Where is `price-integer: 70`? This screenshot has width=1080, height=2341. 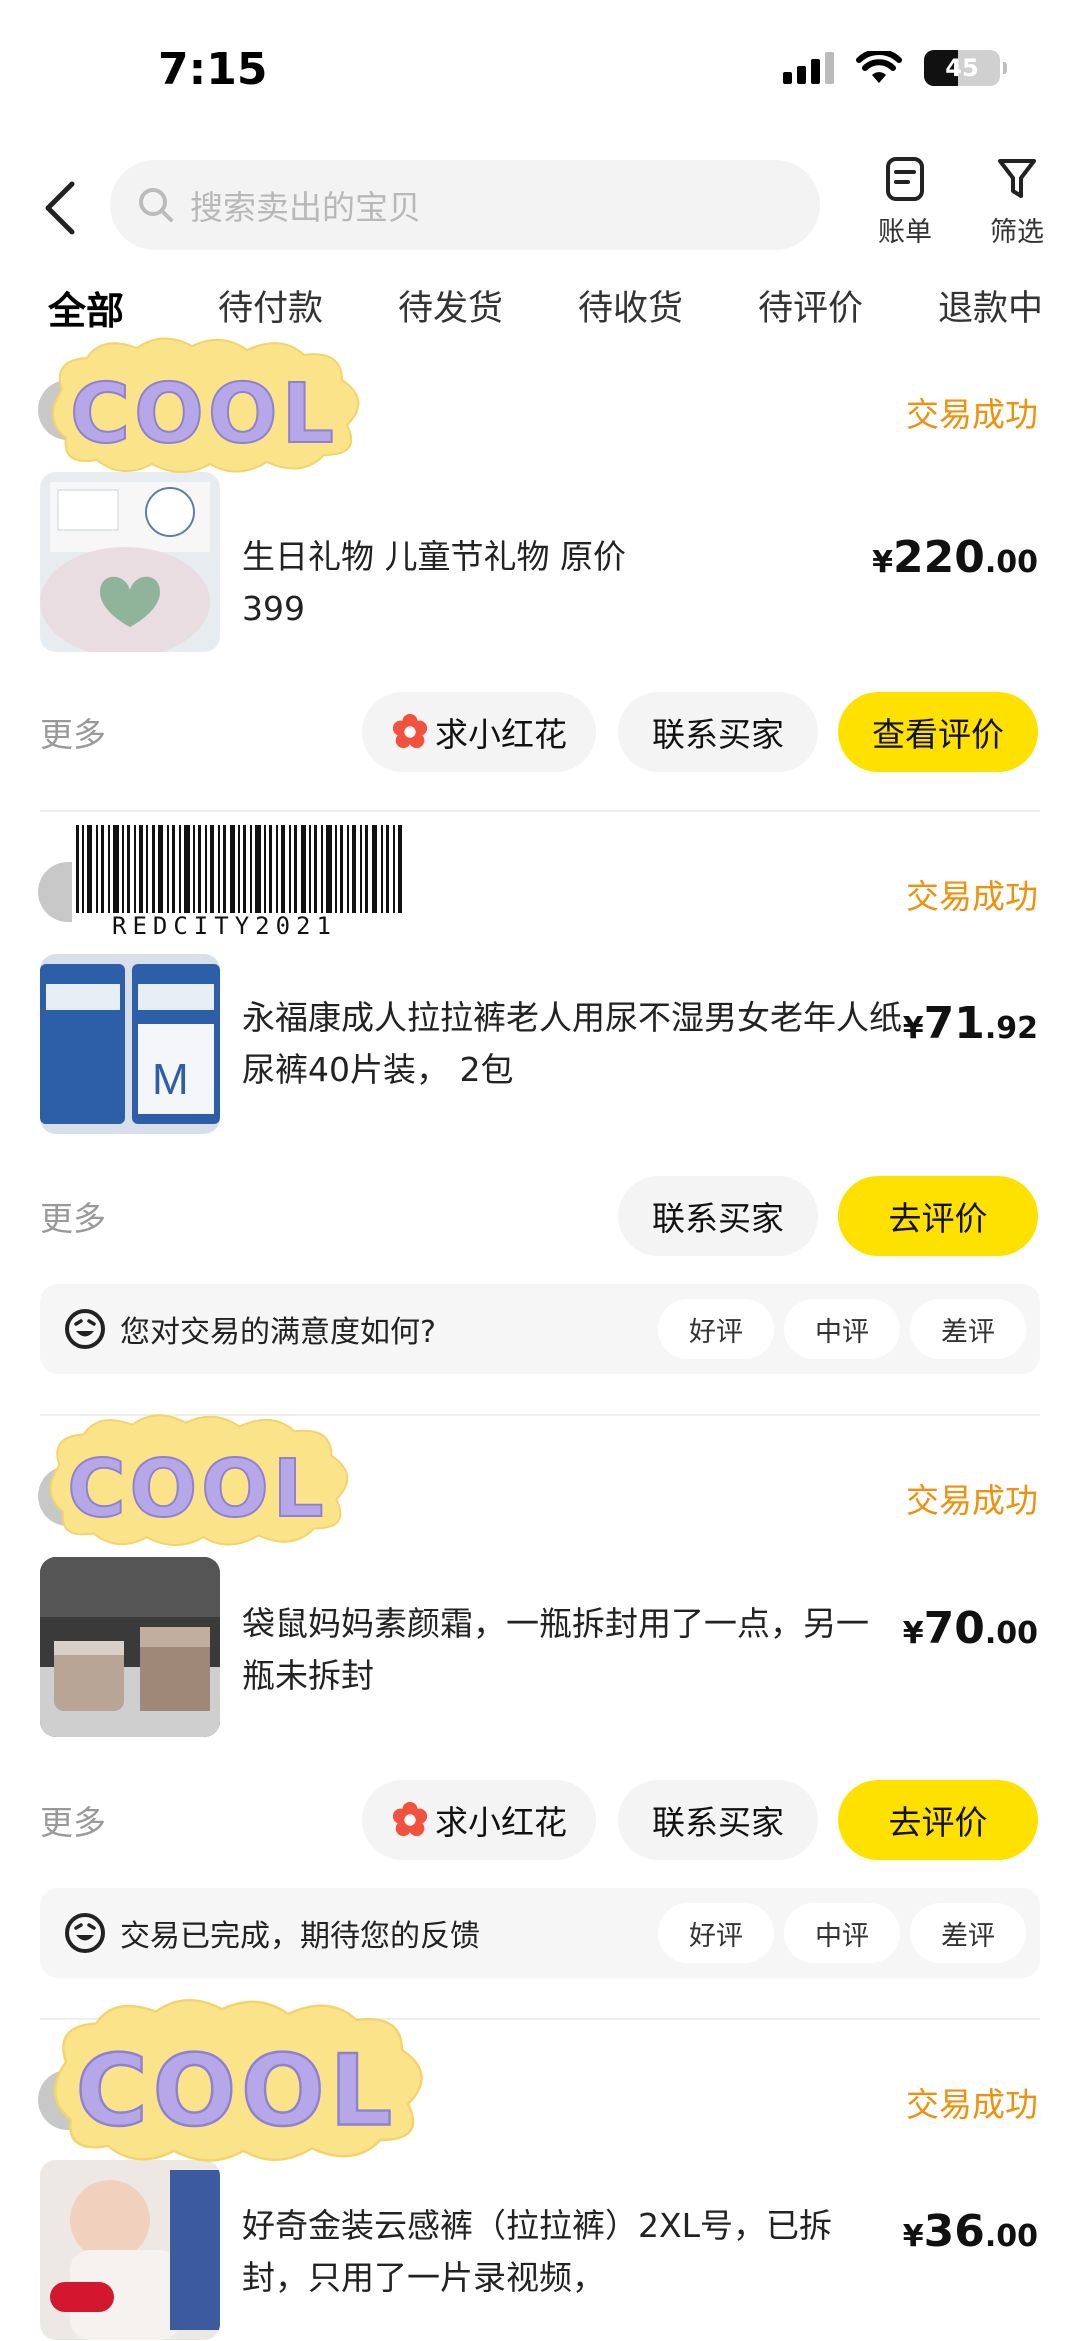
price-integer: 70 is located at coordinates (954, 1628).